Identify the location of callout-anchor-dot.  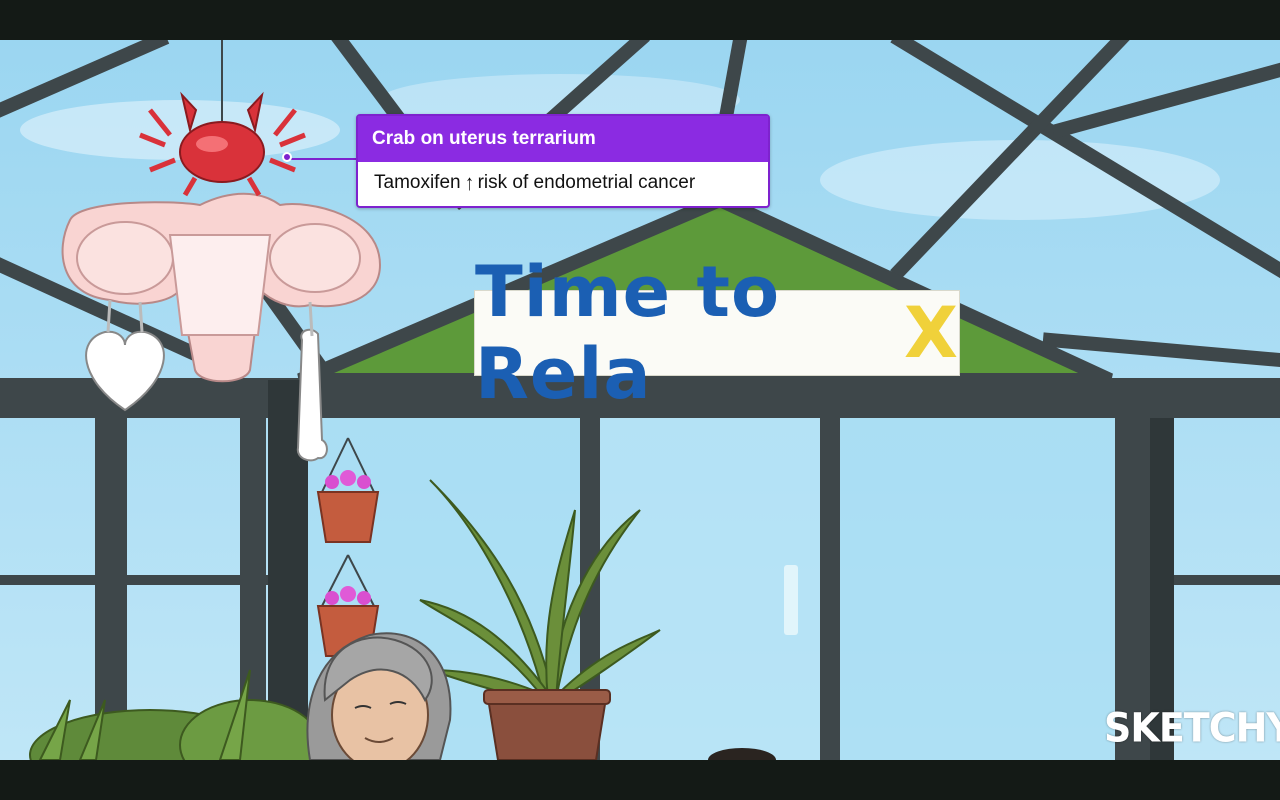
(287, 157).